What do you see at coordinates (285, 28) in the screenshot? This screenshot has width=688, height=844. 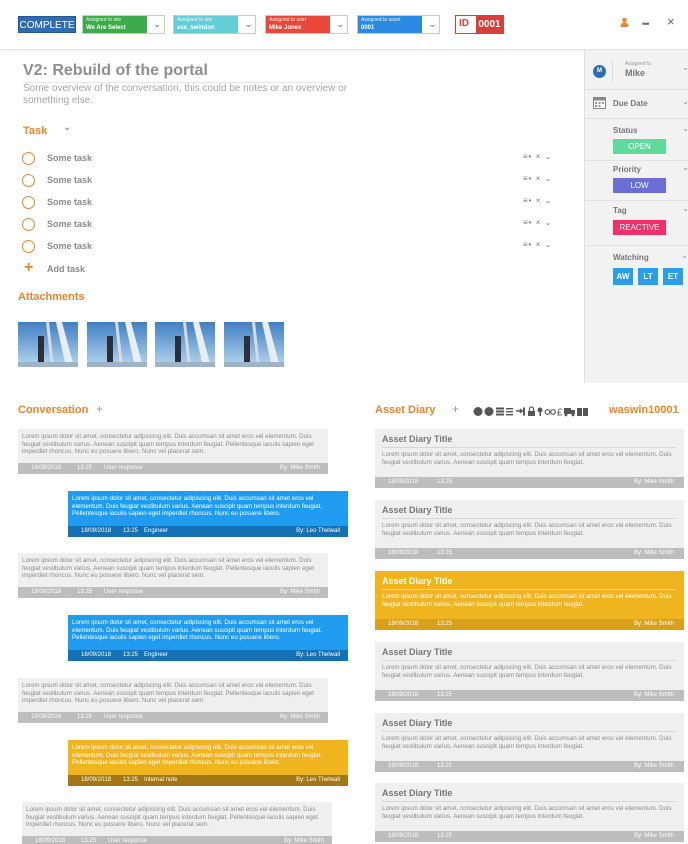 I see `assignment-value: Mike Jones` at bounding box center [285, 28].